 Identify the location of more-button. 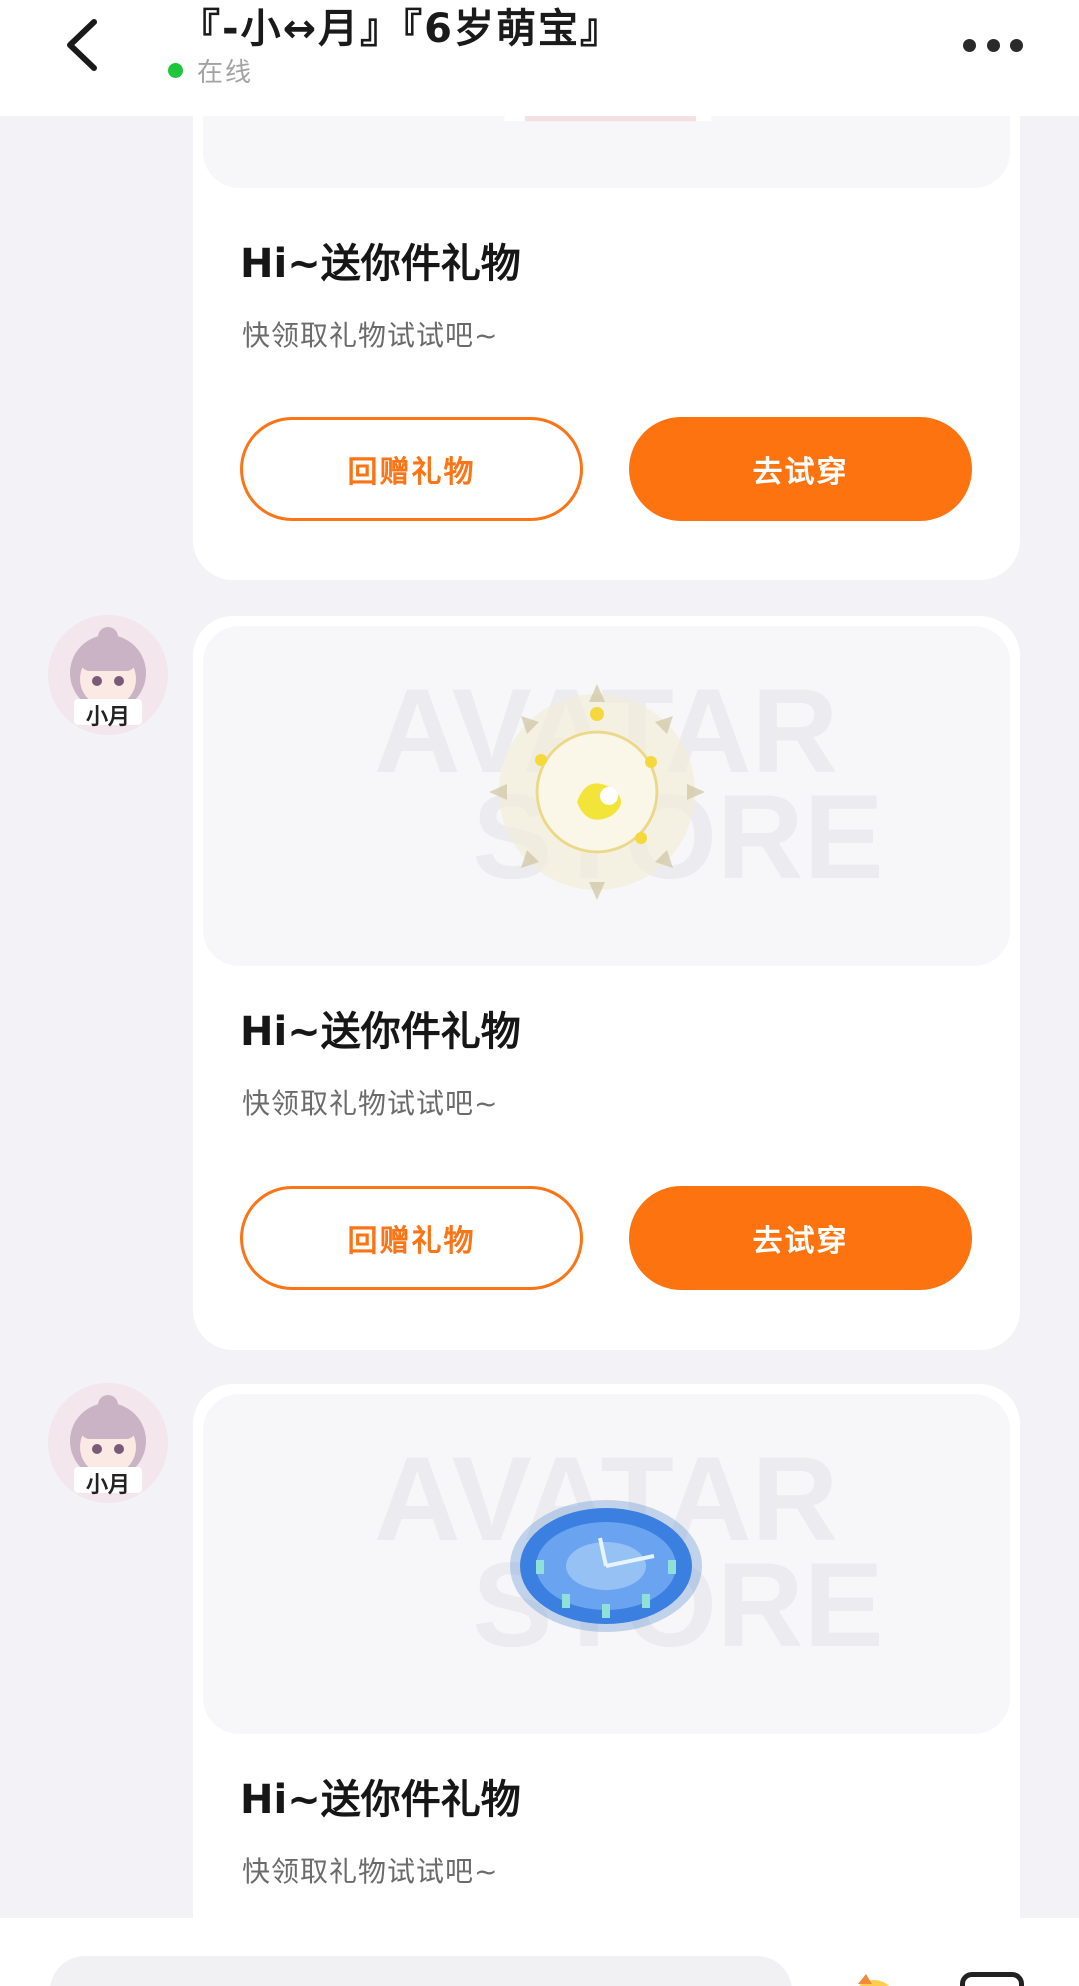
(993, 45).